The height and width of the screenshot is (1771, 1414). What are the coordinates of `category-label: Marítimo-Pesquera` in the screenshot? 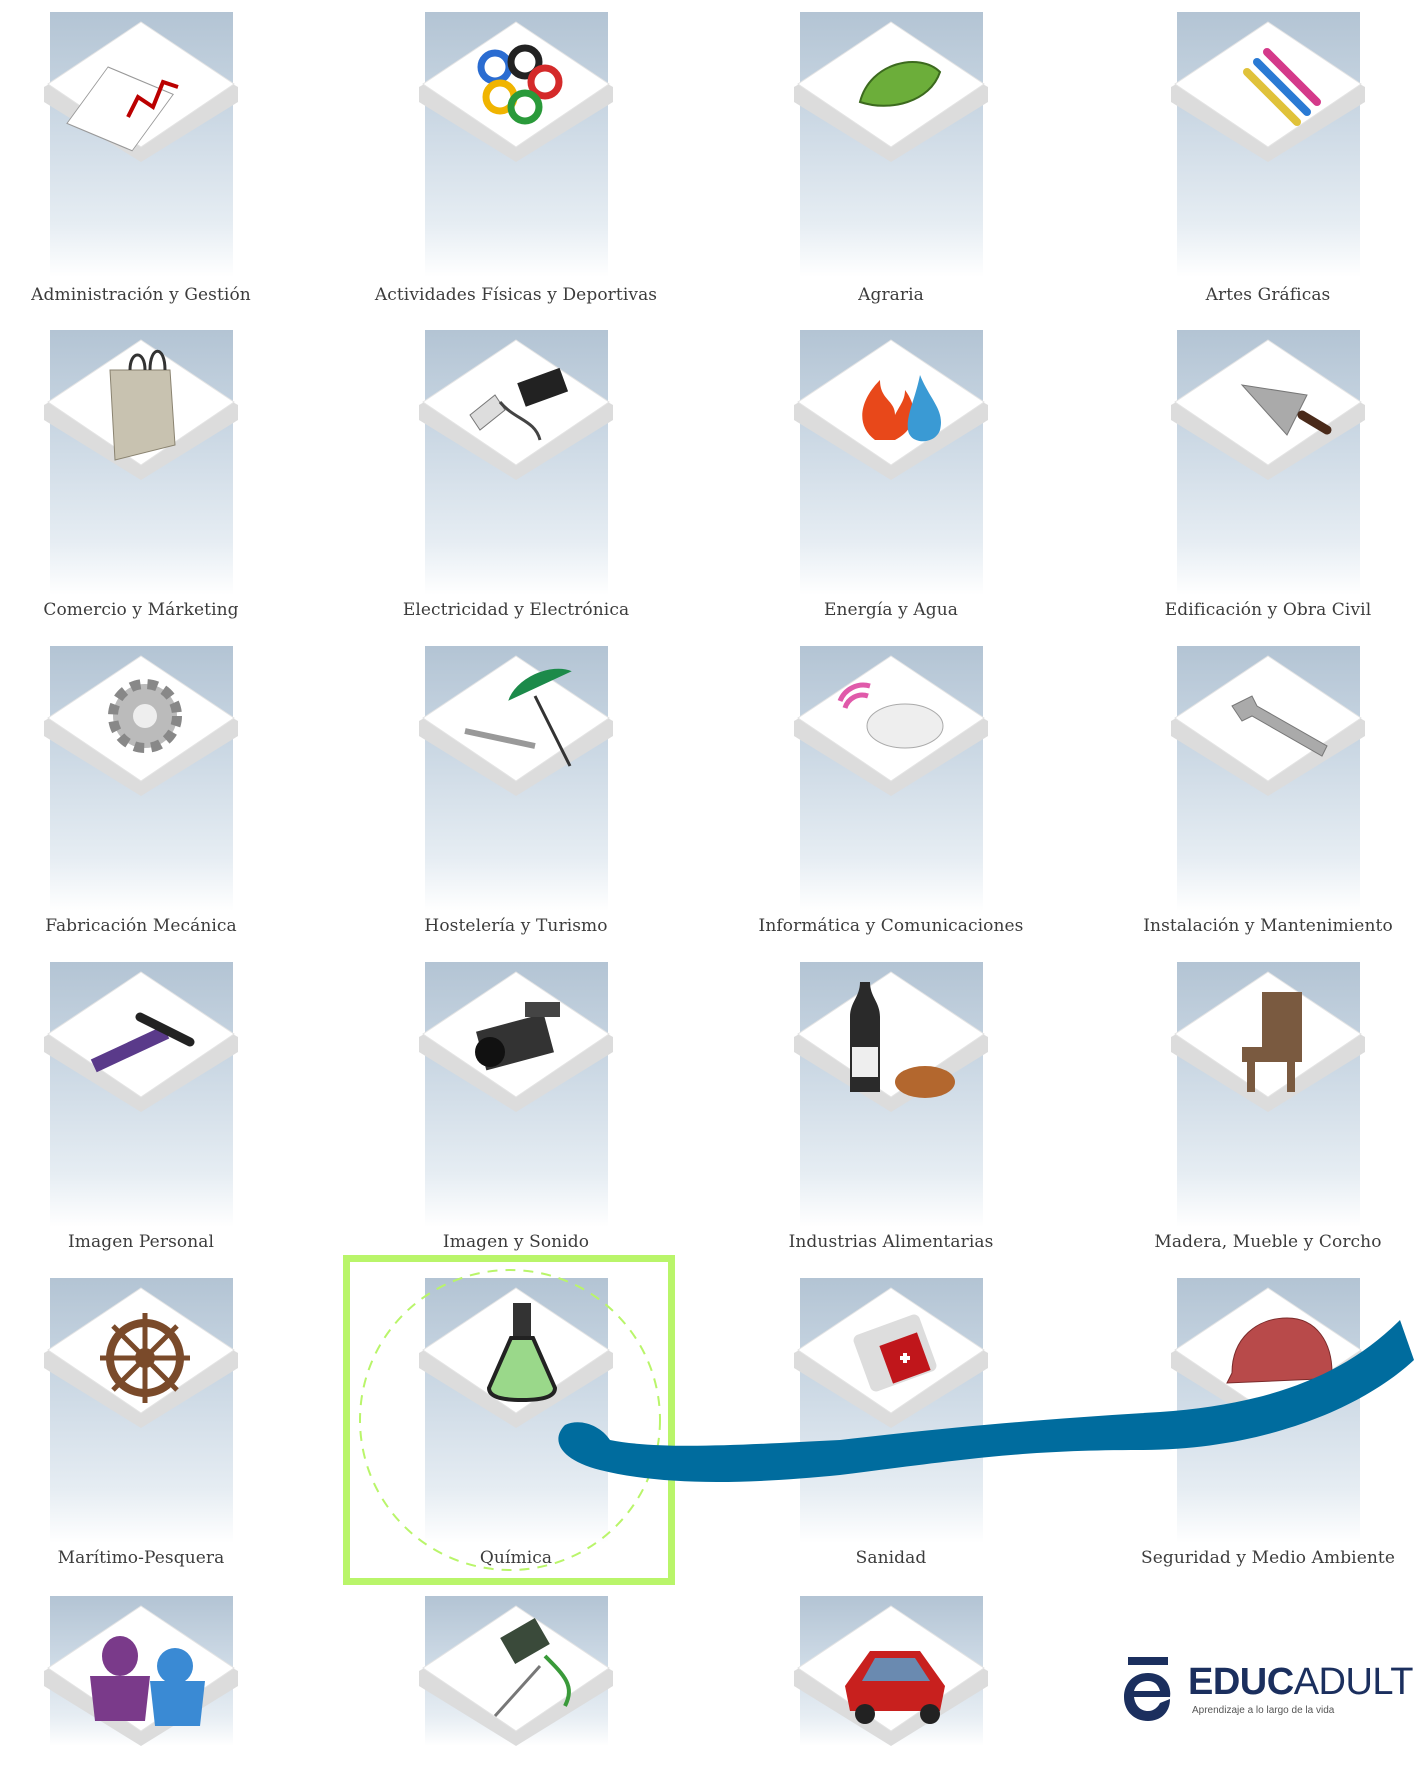 It's located at (141, 1558).